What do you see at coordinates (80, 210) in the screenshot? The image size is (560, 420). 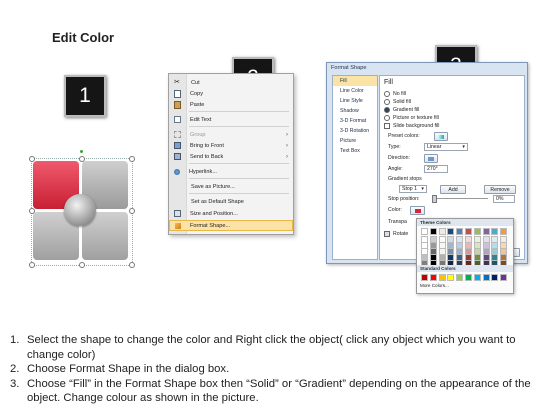 I see `center-circle-shape` at bounding box center [80, 210].